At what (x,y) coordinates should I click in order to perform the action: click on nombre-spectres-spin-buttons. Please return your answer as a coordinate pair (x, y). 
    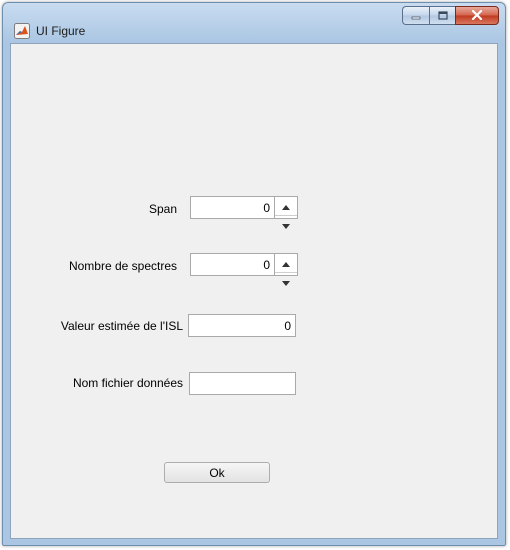
    Looking at the image, I should click on (286, 269).